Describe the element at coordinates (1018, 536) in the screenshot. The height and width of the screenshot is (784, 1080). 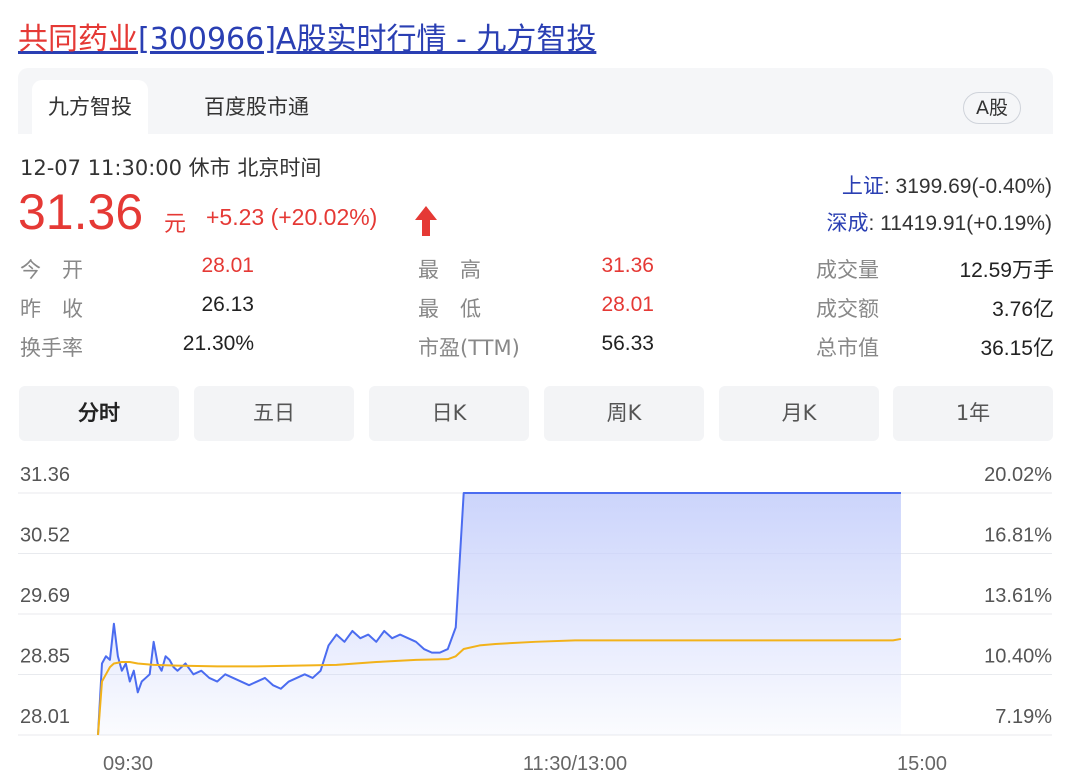
I see `y-right-tick-label: 16.81%` at that location.